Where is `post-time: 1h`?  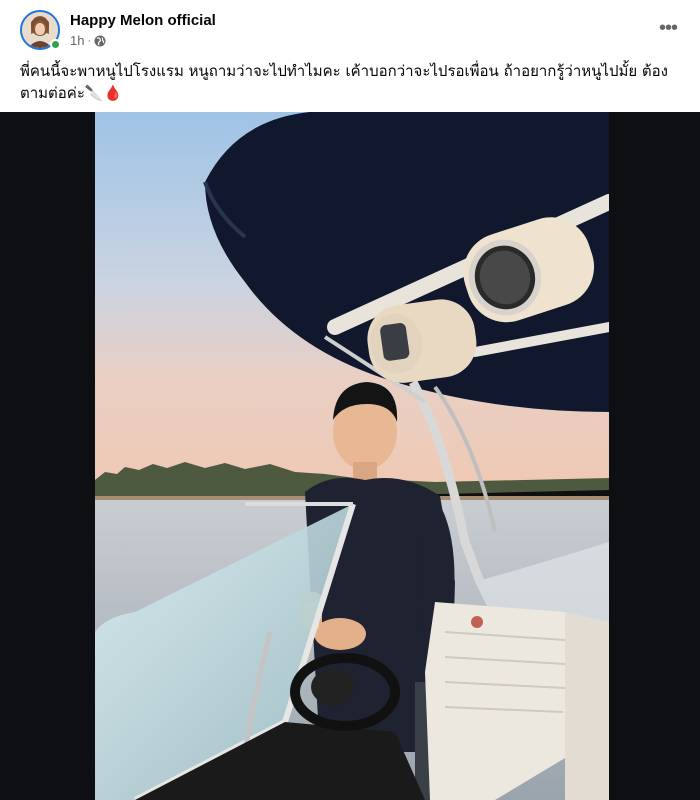 post-time: 1h is located at coordinates (77, 40).